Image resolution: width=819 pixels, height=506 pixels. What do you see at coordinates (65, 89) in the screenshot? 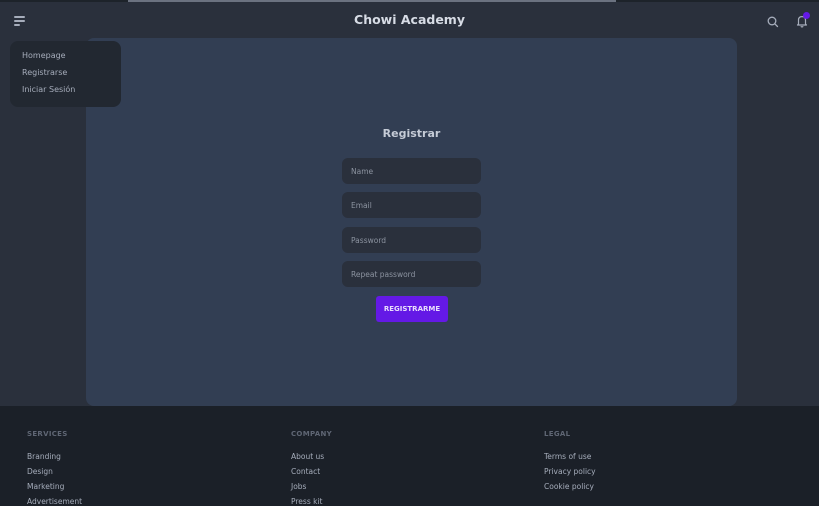
I see `menu-item-iniciar-sesion: Iniciar Sesión` at bounding box center [65, 89].